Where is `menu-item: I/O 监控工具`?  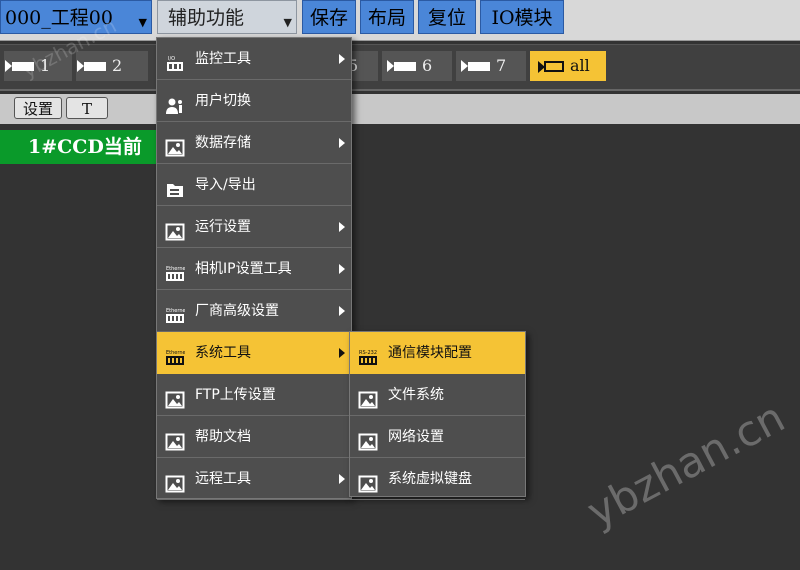
menu-item: I/O 监控工具 is located at coordinates (254, 59).